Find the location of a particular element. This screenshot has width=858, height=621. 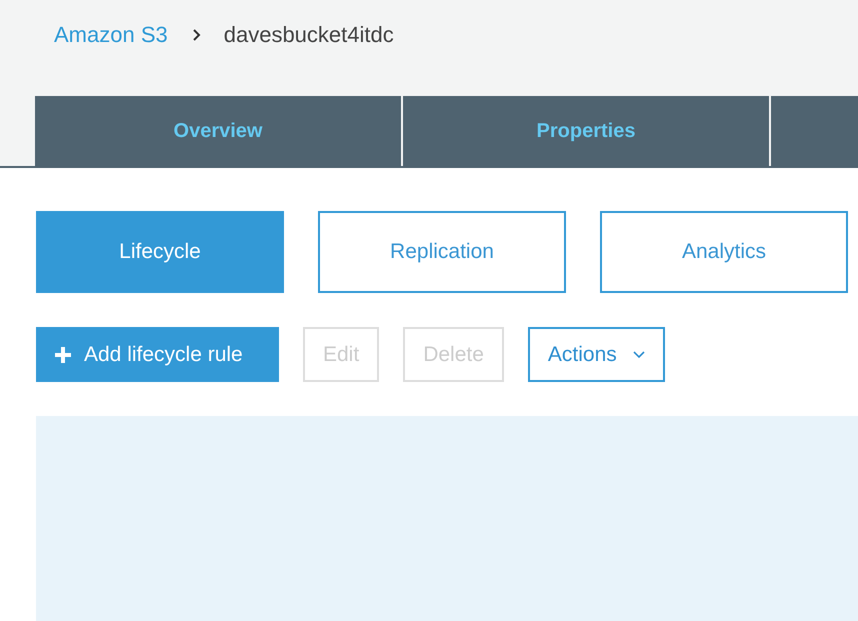

sub-tab: Analytics is located at coordinates (724, 252).